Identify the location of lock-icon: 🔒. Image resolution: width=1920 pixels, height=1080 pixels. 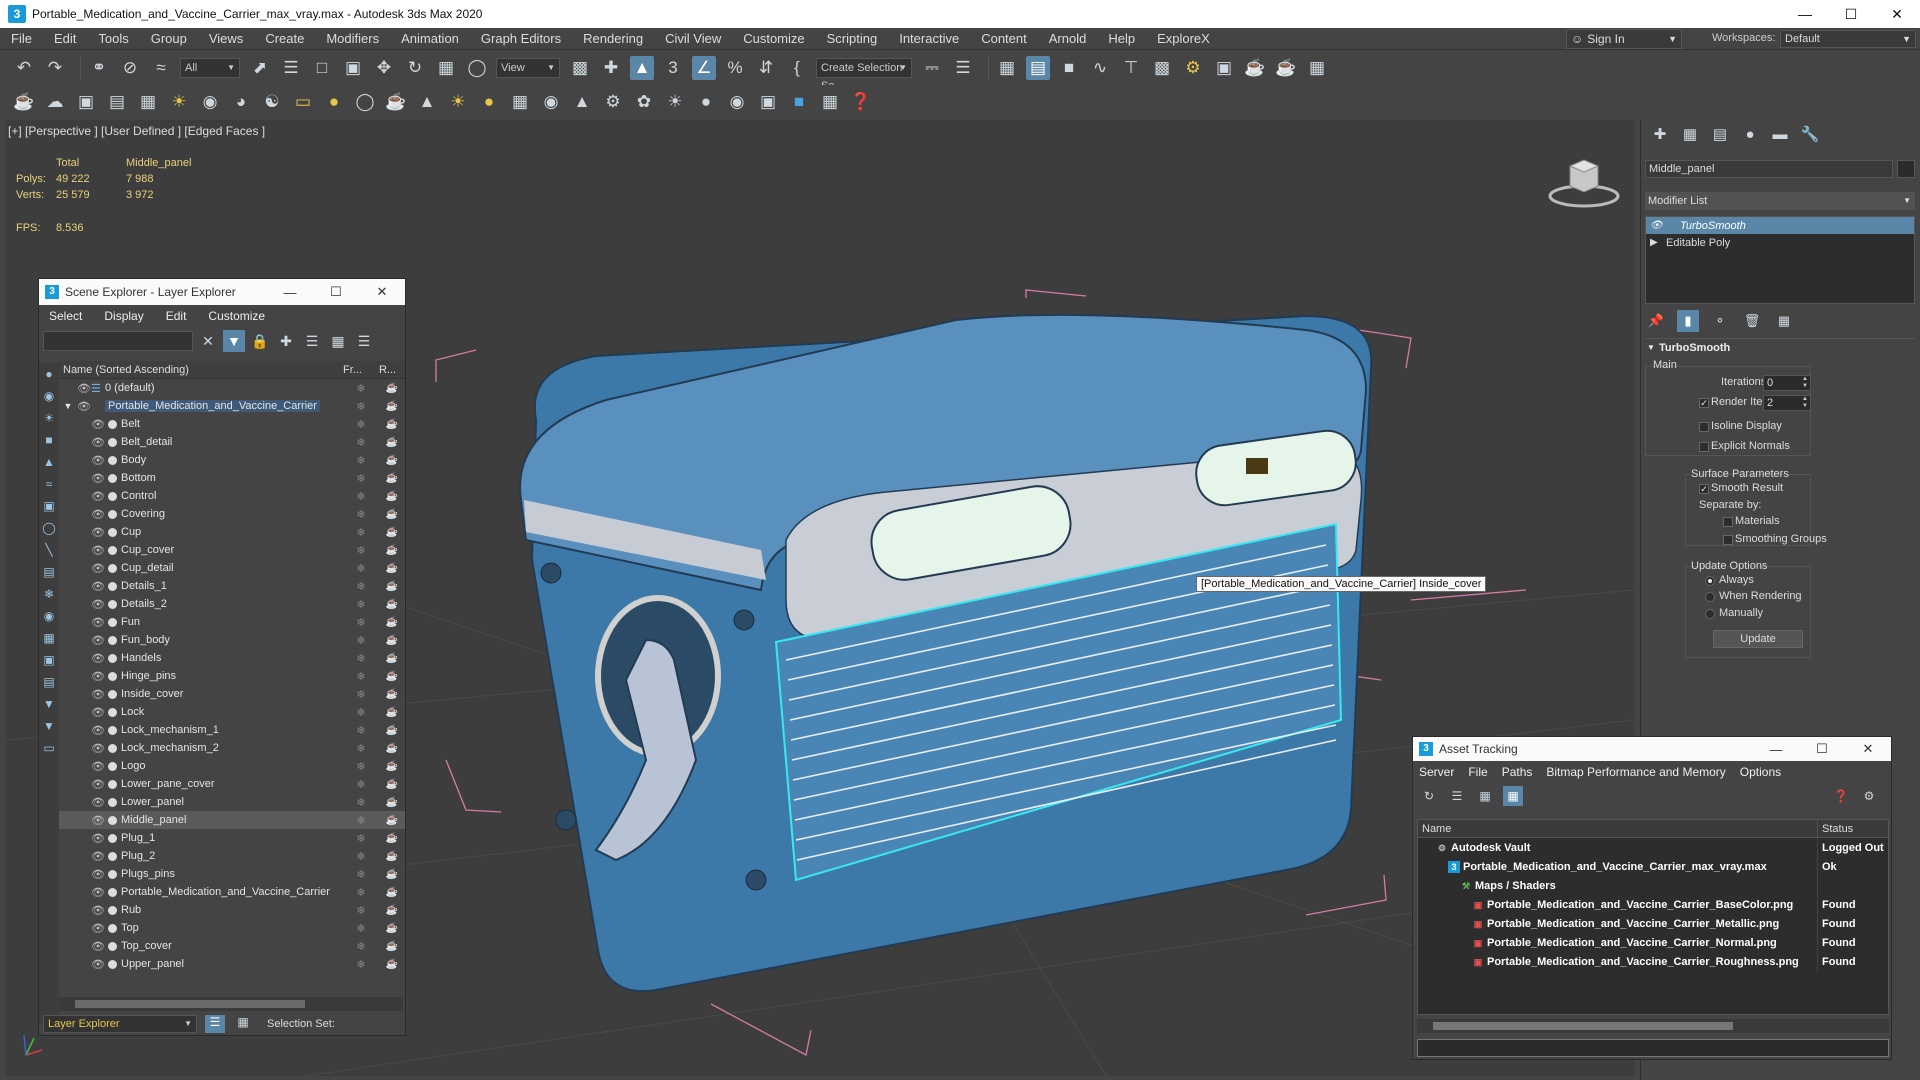
(260, 341).